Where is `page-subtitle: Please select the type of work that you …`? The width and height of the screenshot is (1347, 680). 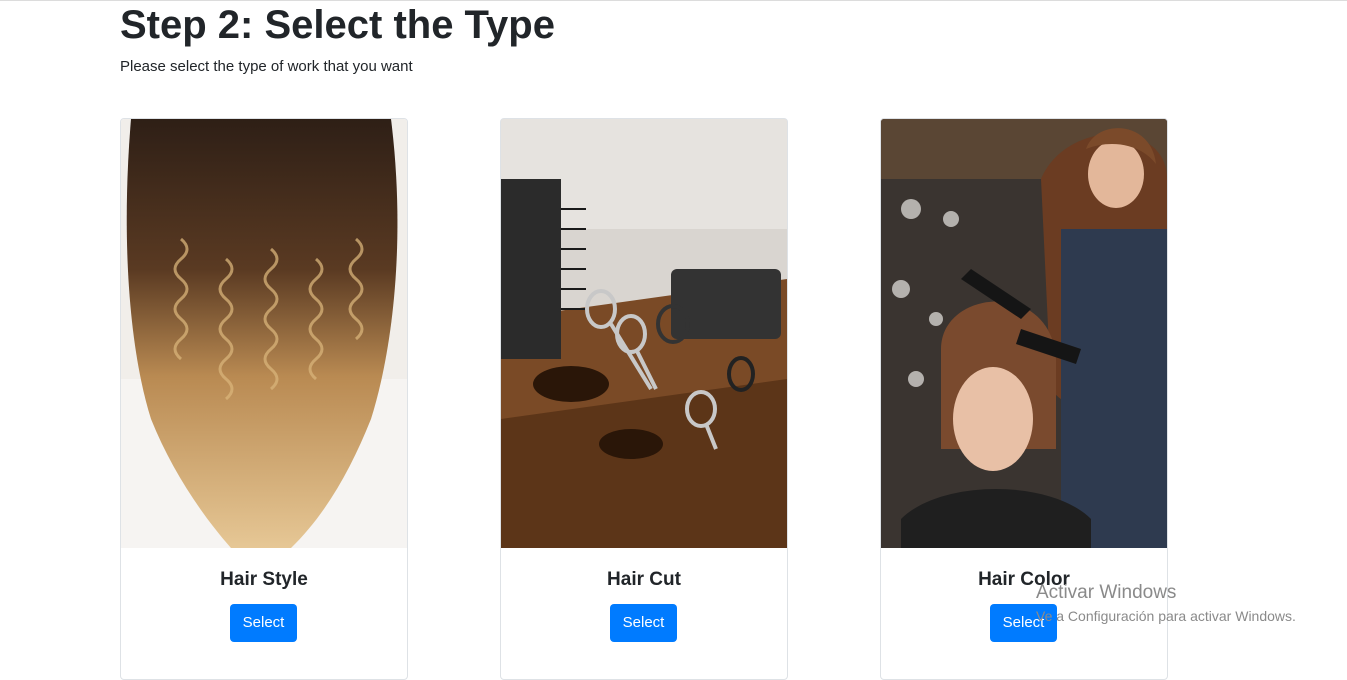
page-subtitle: Please select the type of work that you … is located at coordinates (266, 66).